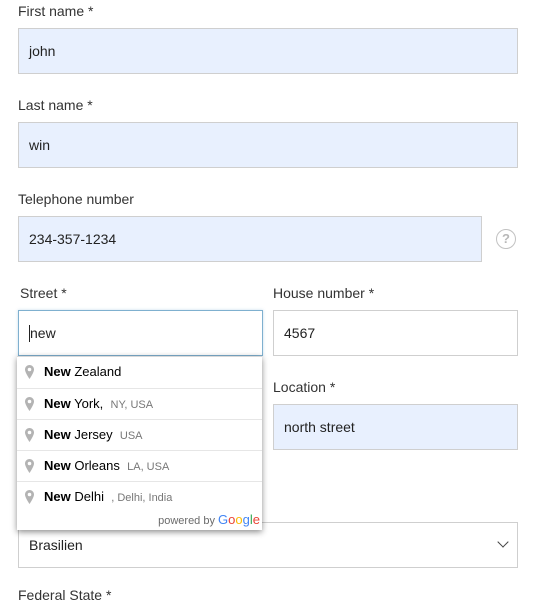  I want to click on federal-state-label: Federal State *, so click(65, 595).